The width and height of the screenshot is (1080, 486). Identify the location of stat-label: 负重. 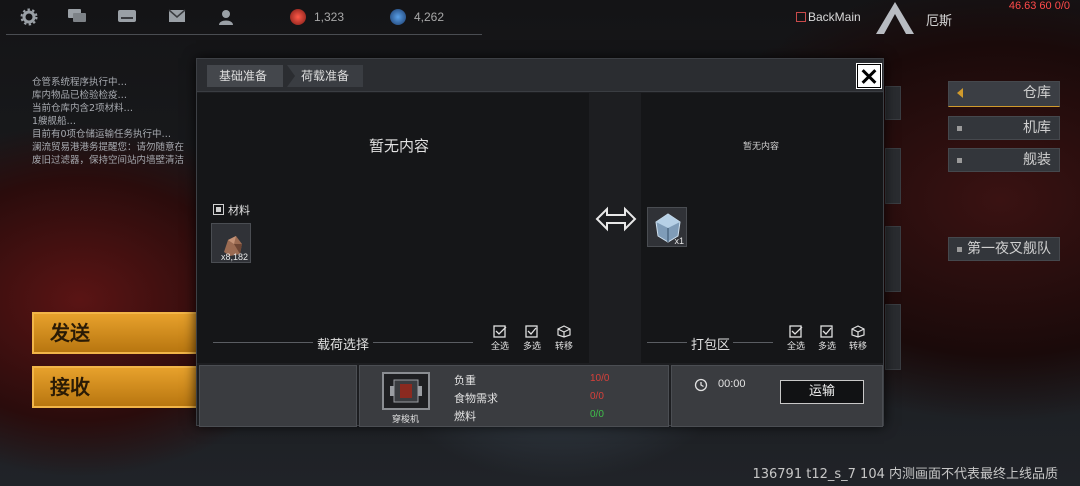
(465, 380).